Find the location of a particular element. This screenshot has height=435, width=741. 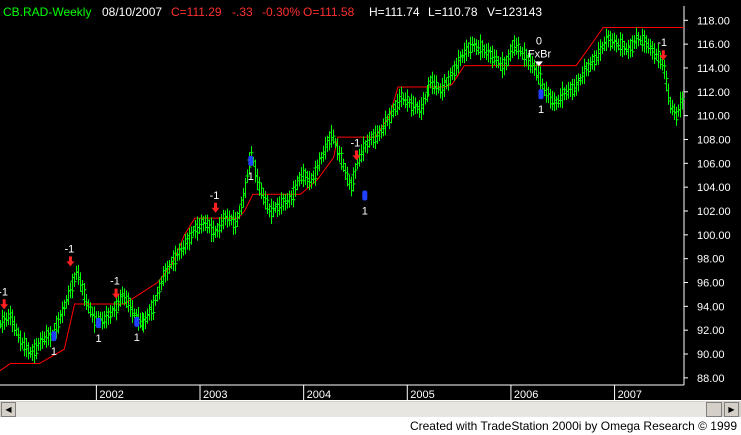

horizontal-scrollbar: ◀ ▶ is located at coordinates (370, 409).